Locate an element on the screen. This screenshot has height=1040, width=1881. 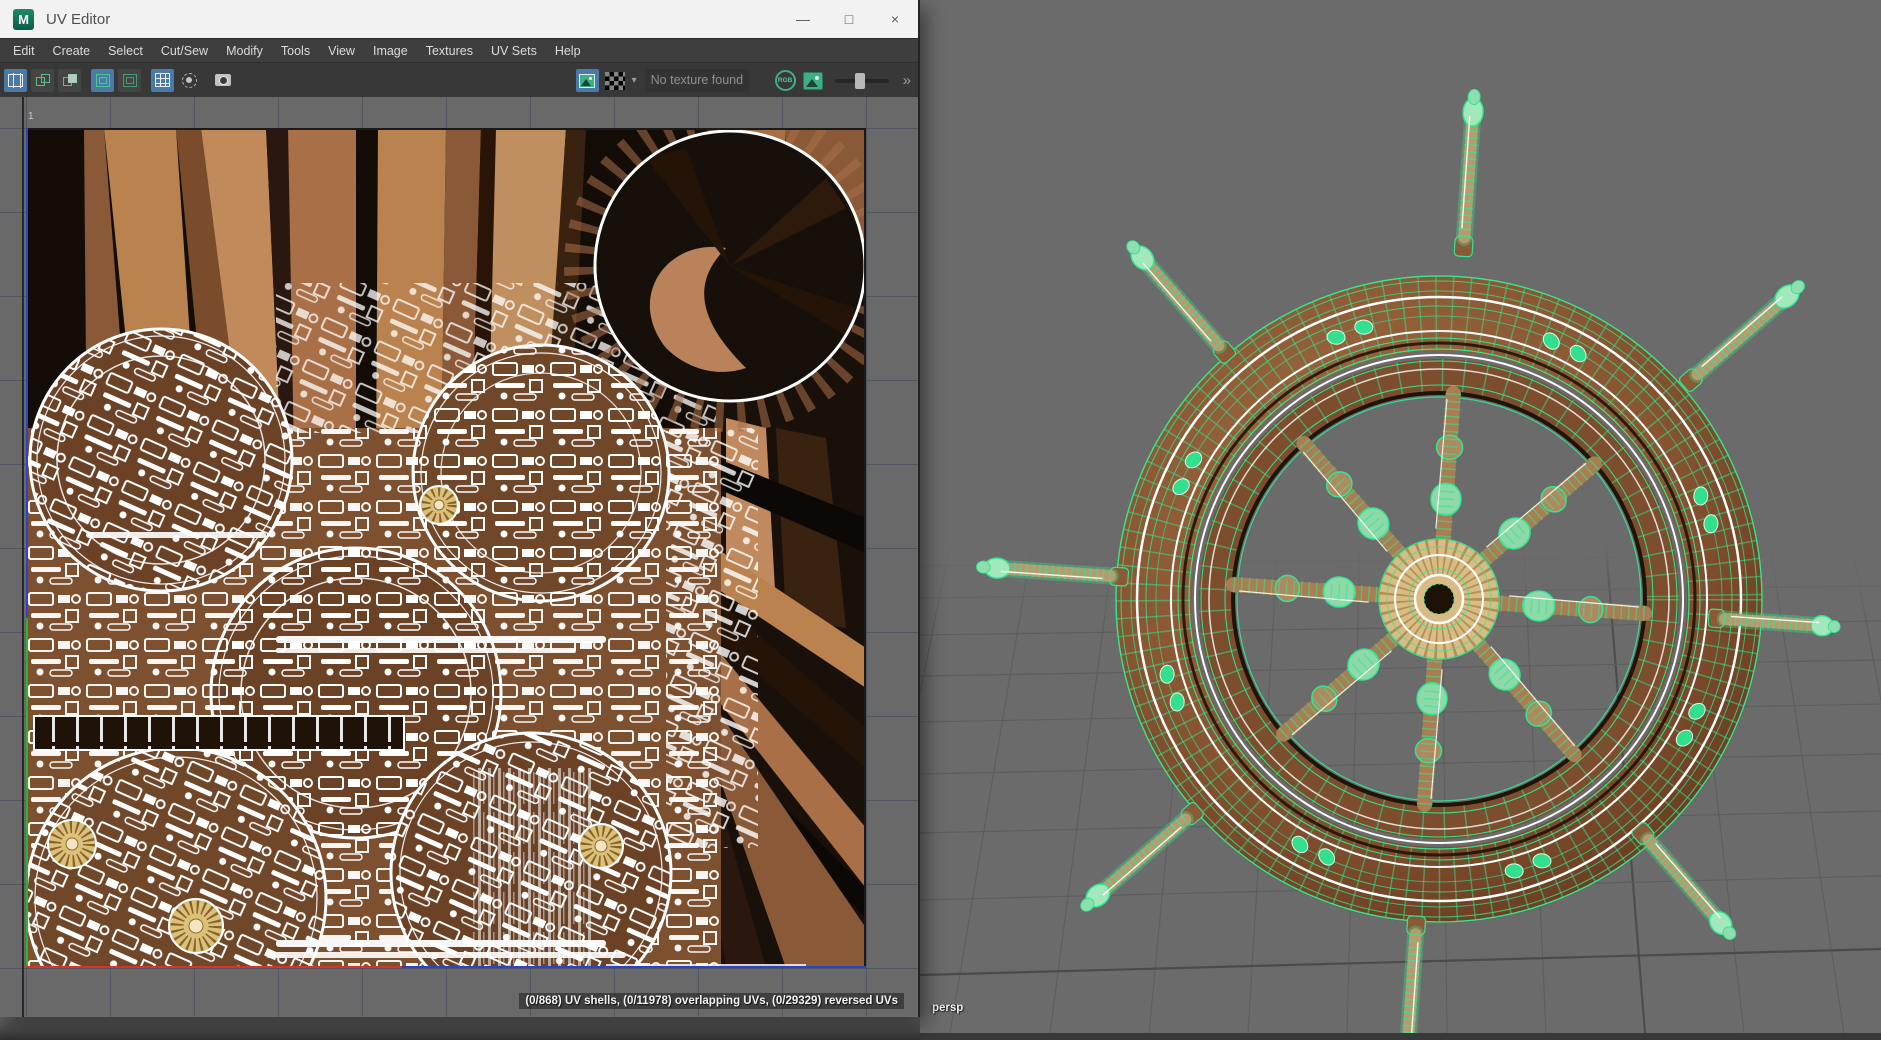
shell-borders-icon is located at coordinates (129, 80).